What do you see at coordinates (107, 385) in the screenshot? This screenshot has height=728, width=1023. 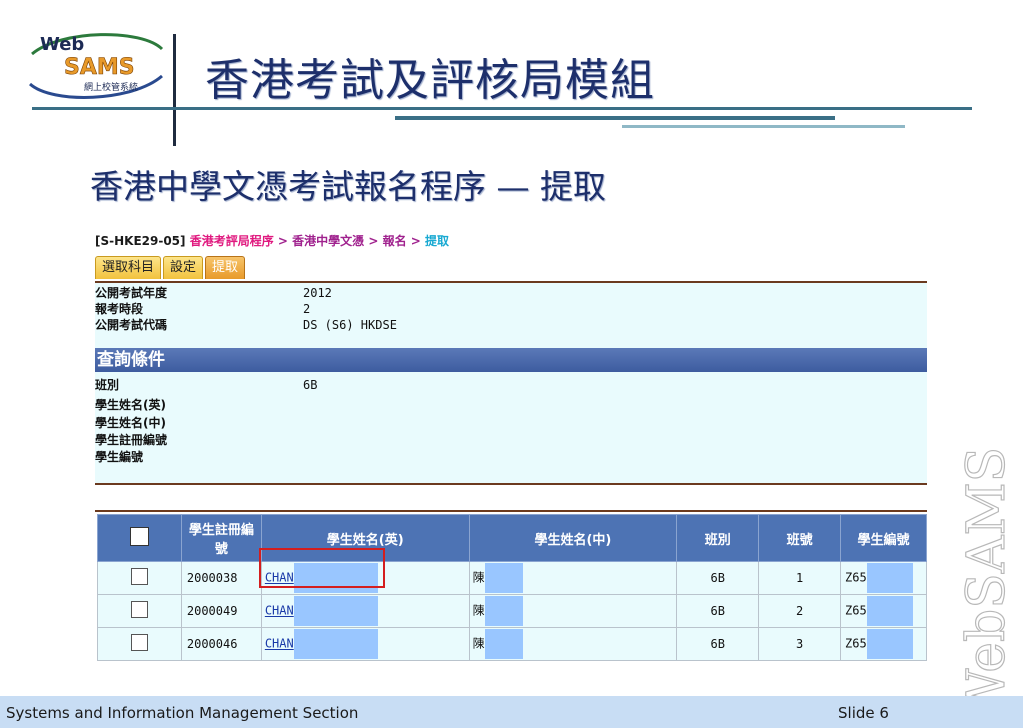 I see `class-label: 班別` at bounding box center [107, 385].